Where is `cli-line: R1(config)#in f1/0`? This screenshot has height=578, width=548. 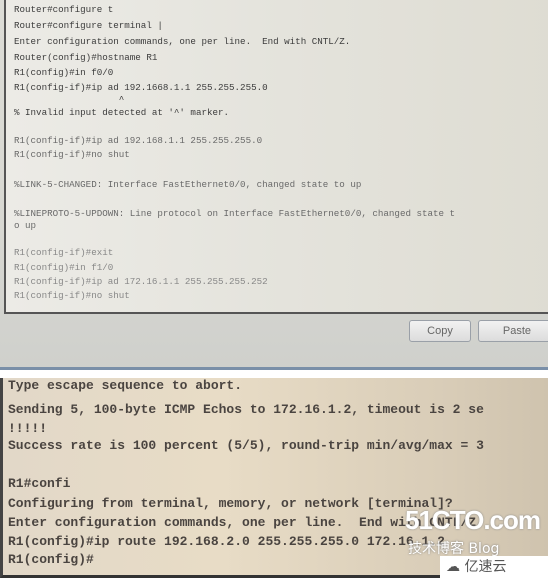
cli-line: R1(config)#in f1/0 is located at coordinates (64, 267).